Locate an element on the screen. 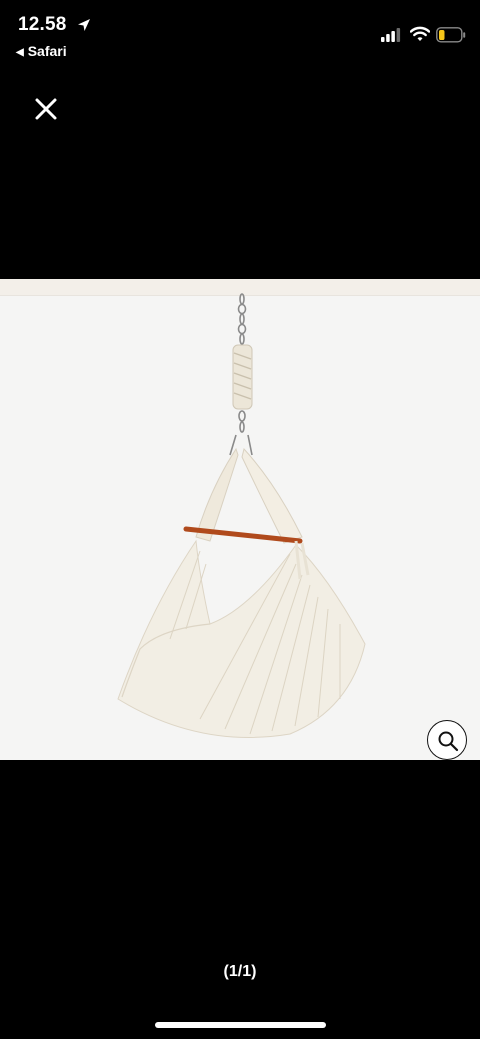 Image resolution: width=480 pixels, height=1039 pixels. home-indicator is located at coordinates (240, 1025).